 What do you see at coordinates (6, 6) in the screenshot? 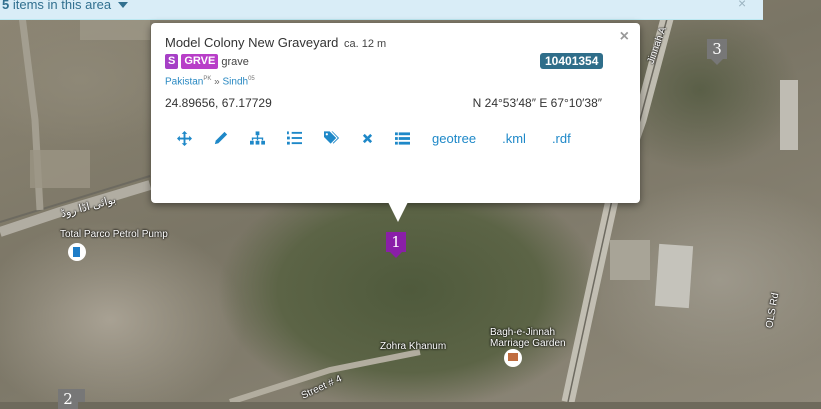
I see `items-count: 5` at bounding box center [6, 6].